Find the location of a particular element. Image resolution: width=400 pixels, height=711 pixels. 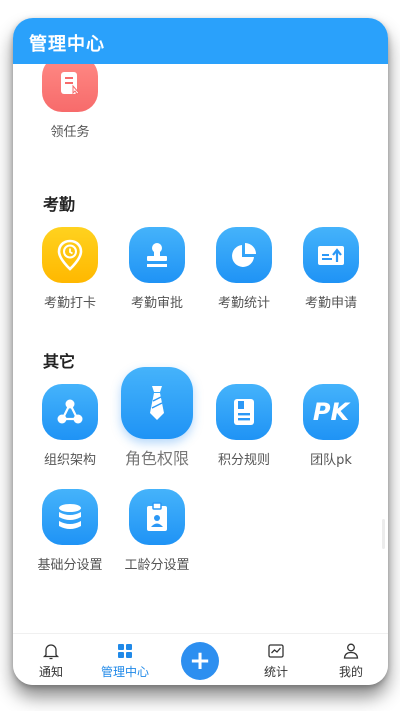

grid-item-label: 角色权限 is located at coordinates (156, 458).